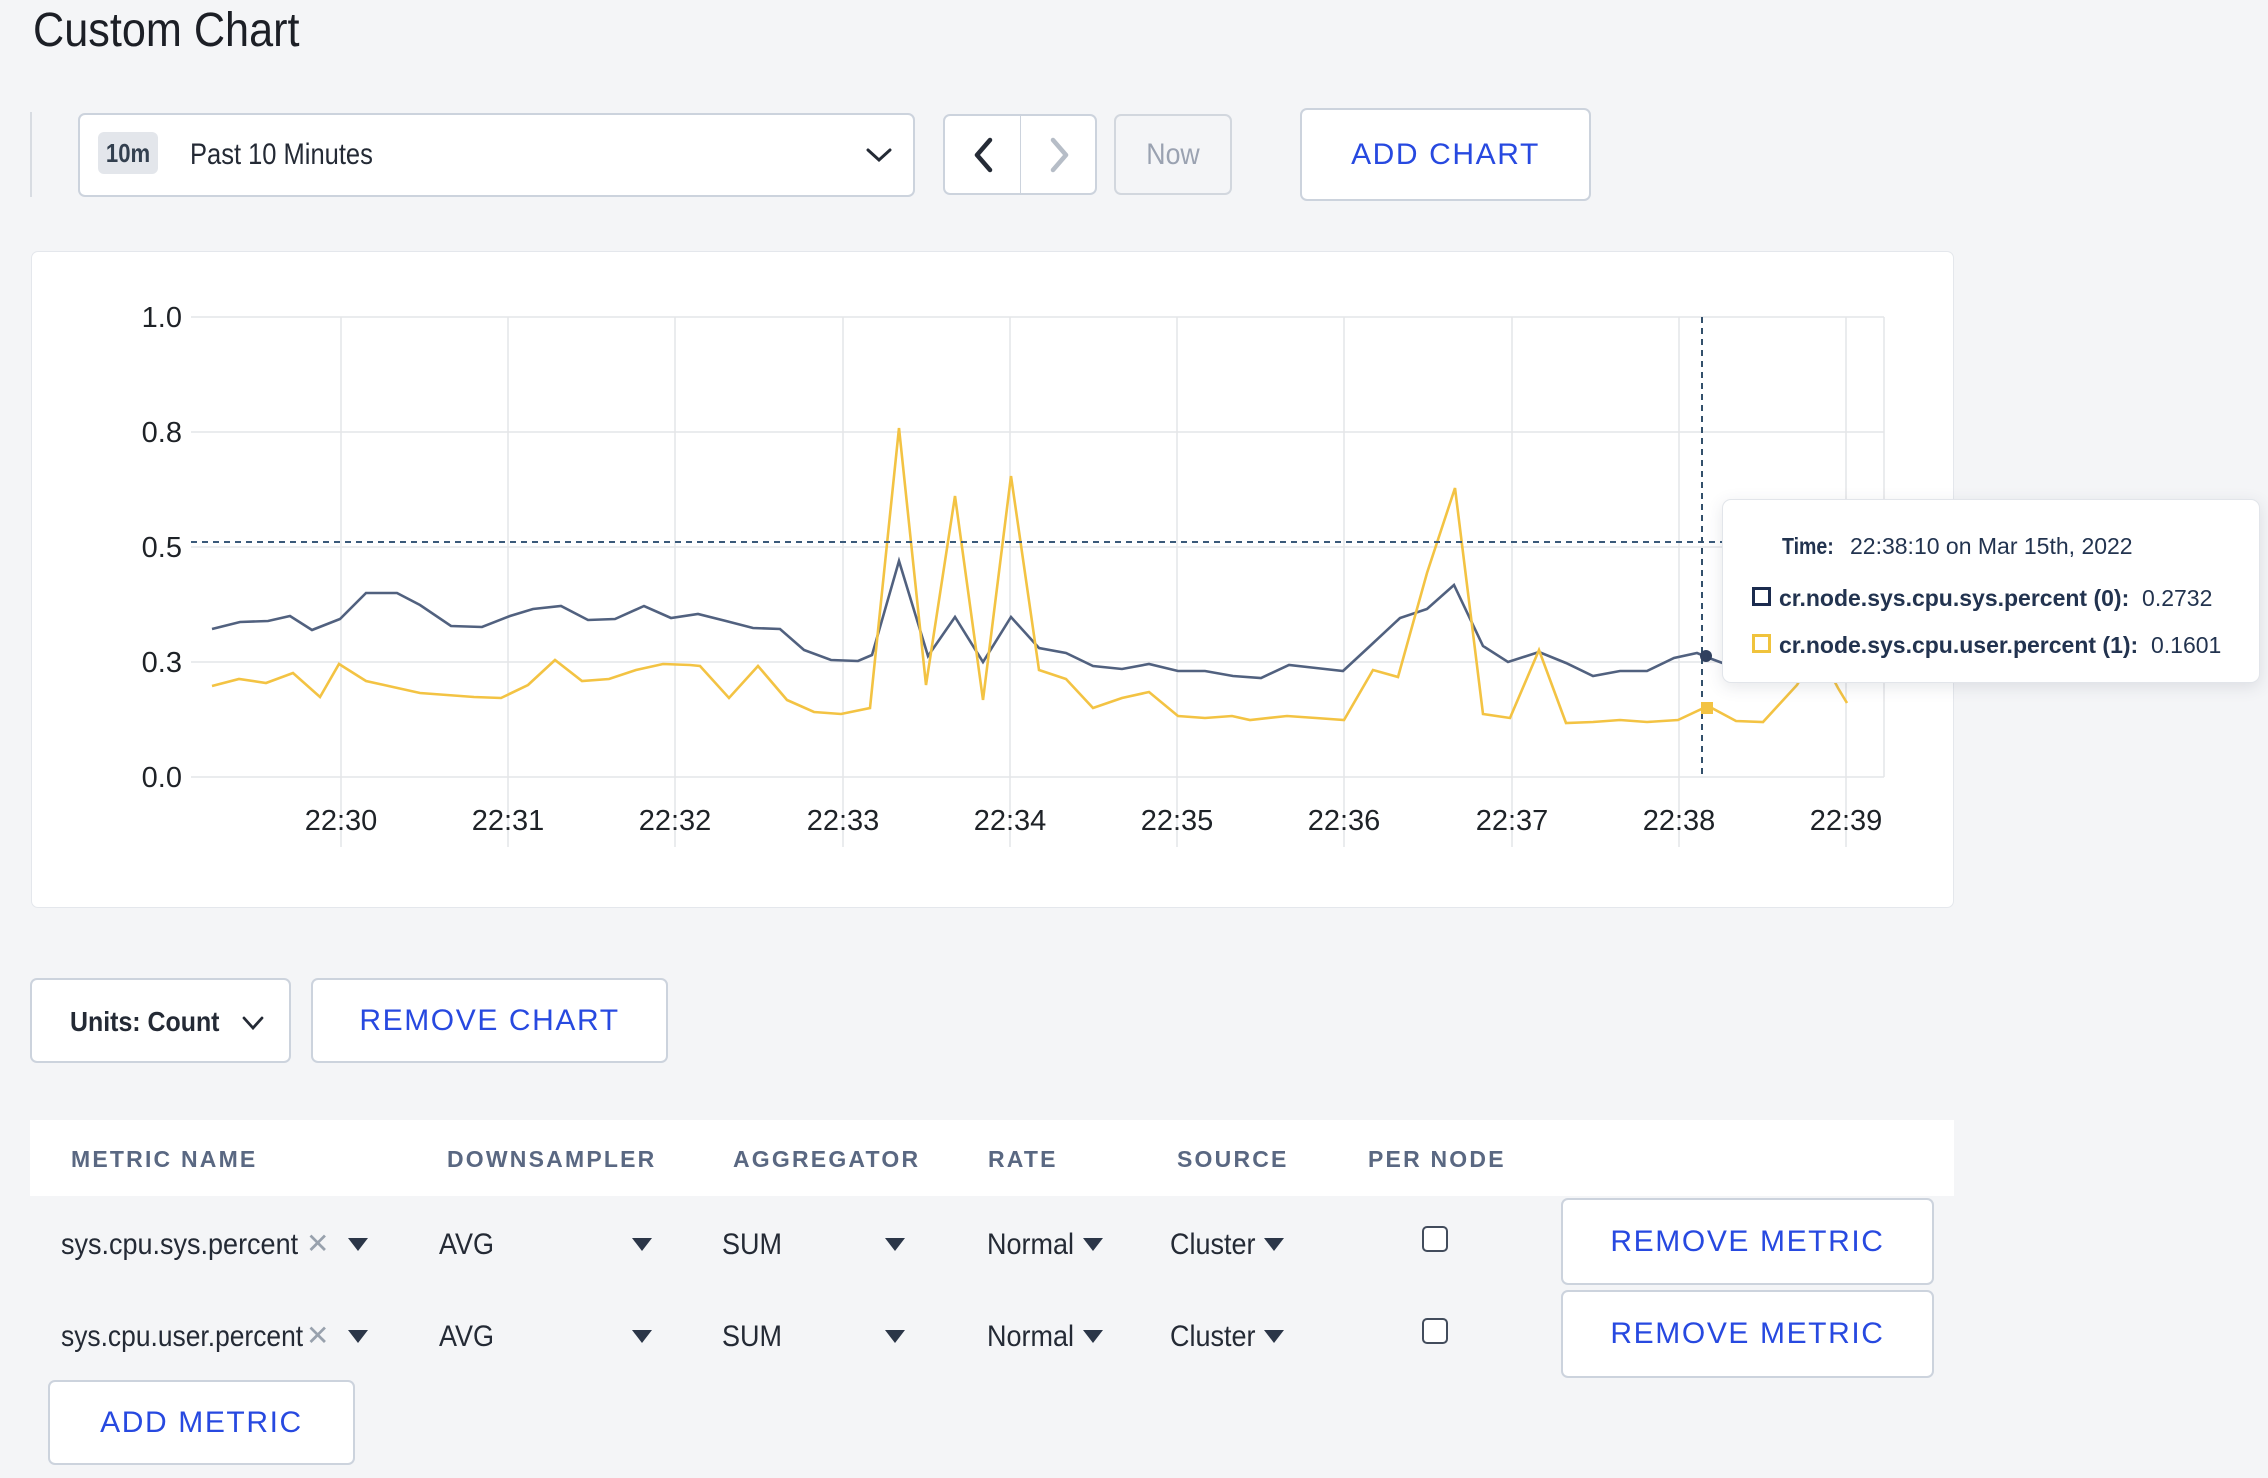  Describe the element at coordinates (1344, 821) in the screenshot. I see `svg-text: 22:36` at that location.